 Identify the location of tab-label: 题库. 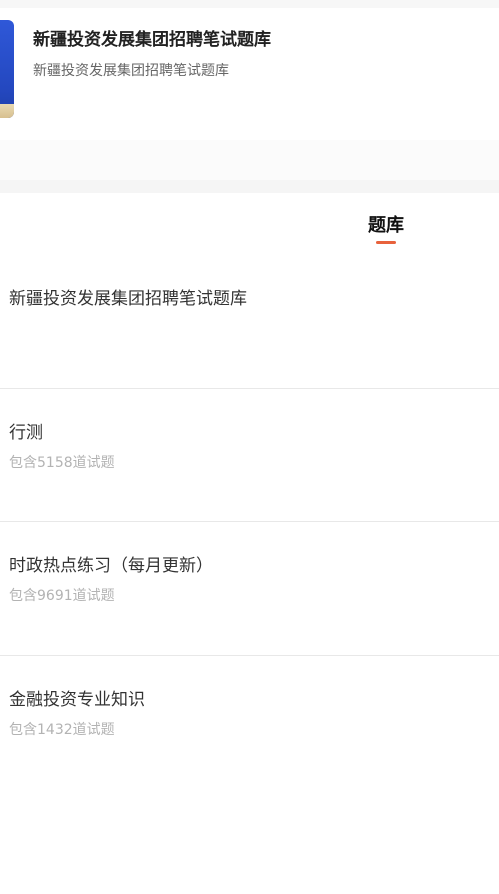
(386, 225).